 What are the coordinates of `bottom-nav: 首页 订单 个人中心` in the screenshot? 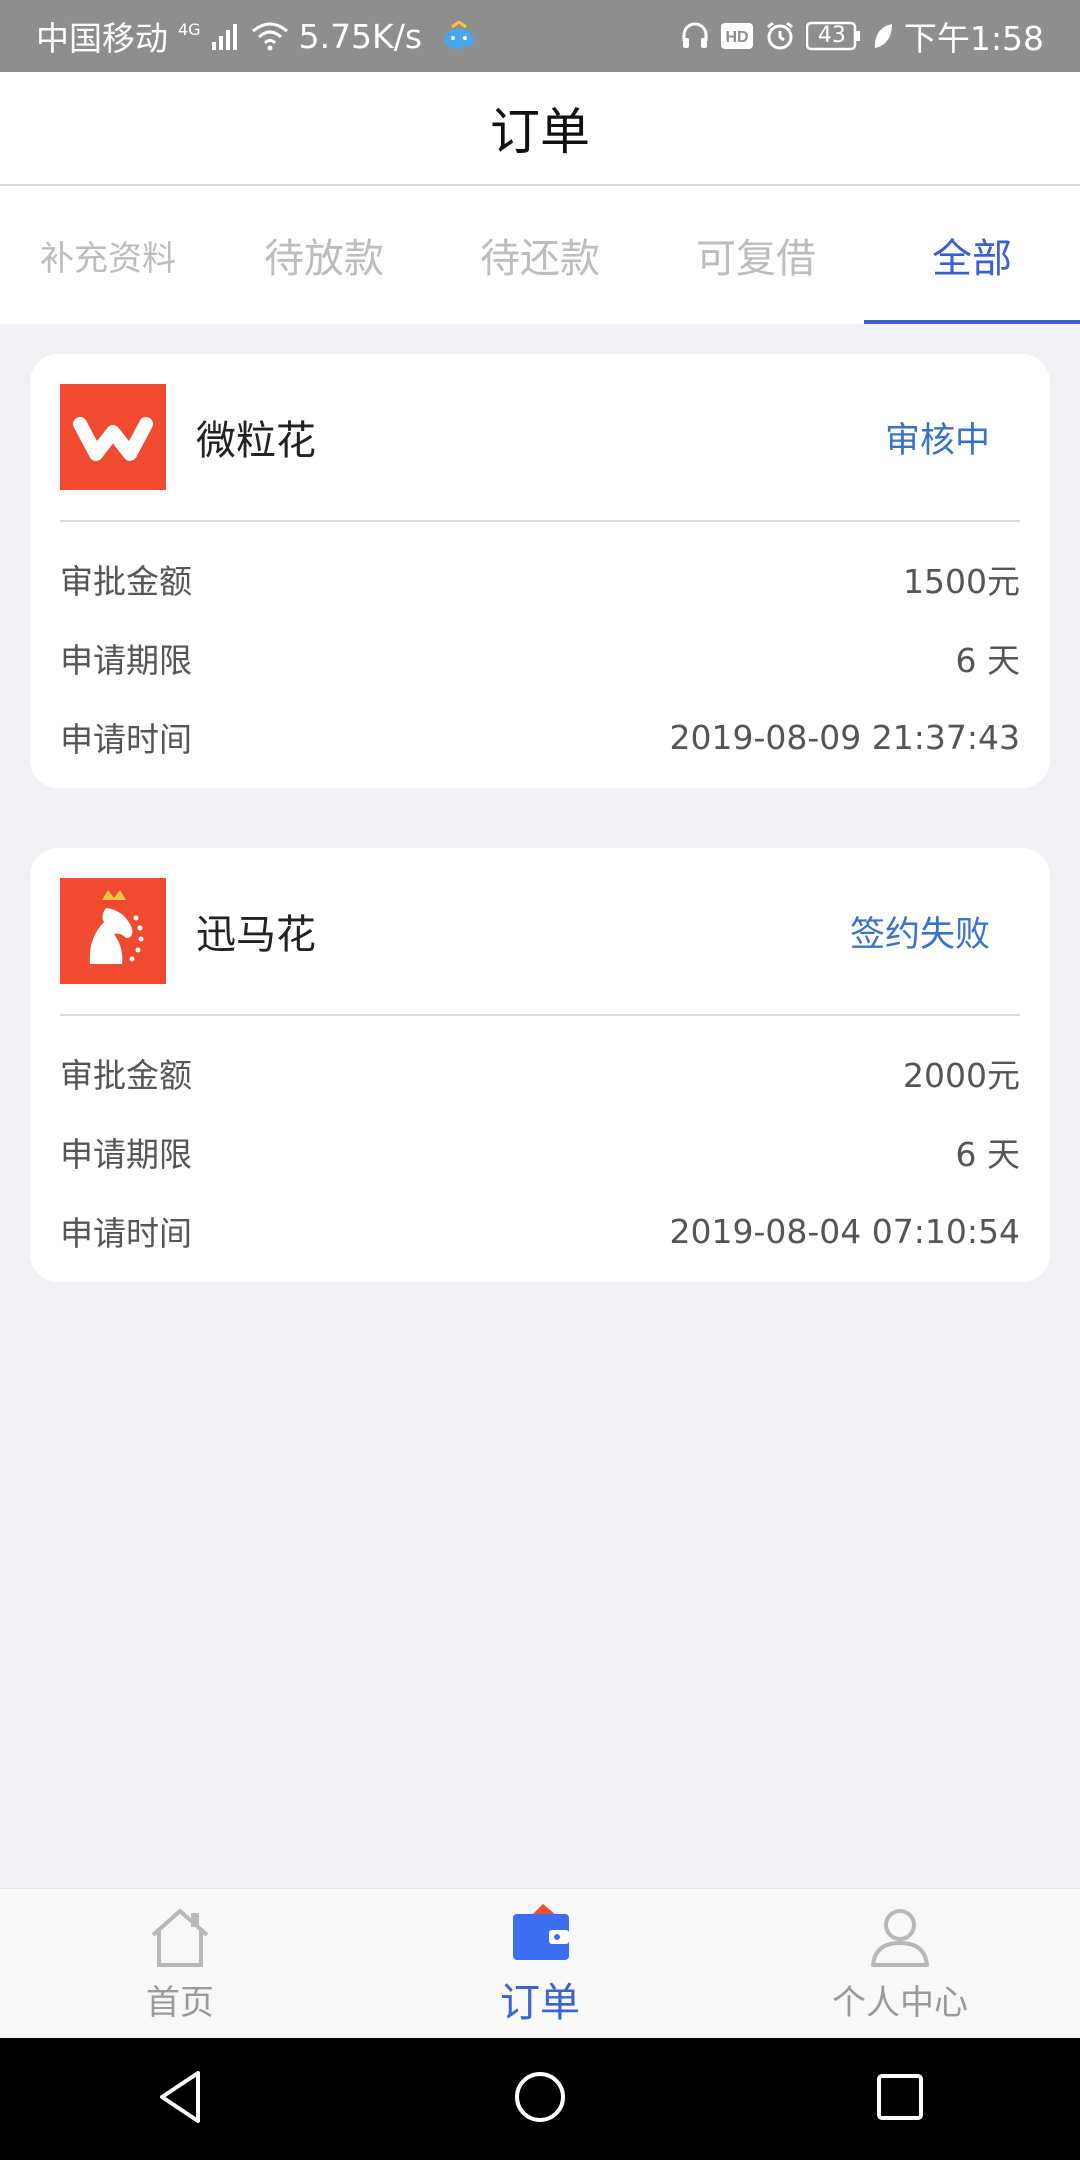 It's located at (540, 1963).